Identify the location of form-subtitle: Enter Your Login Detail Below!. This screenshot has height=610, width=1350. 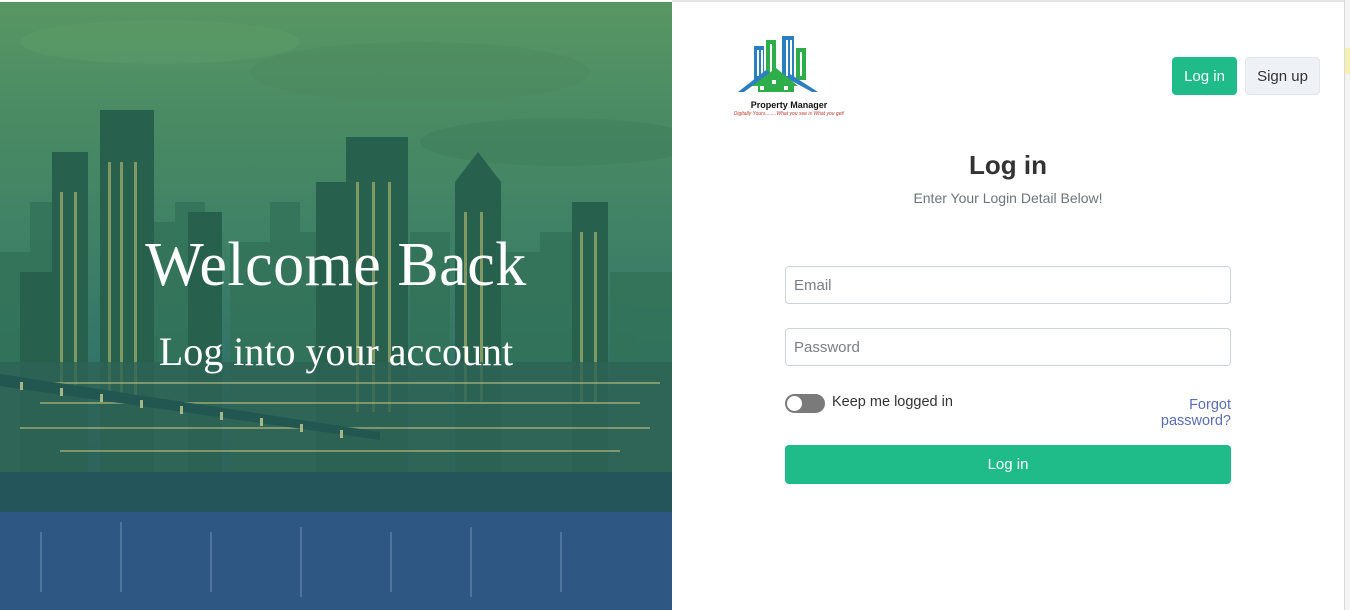
(1008, 198).